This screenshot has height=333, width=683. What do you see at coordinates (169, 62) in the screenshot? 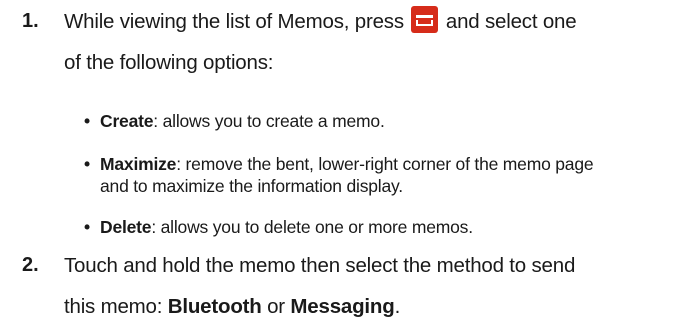
I see `step-line: of the following options:` at bounding box center [169, 62].